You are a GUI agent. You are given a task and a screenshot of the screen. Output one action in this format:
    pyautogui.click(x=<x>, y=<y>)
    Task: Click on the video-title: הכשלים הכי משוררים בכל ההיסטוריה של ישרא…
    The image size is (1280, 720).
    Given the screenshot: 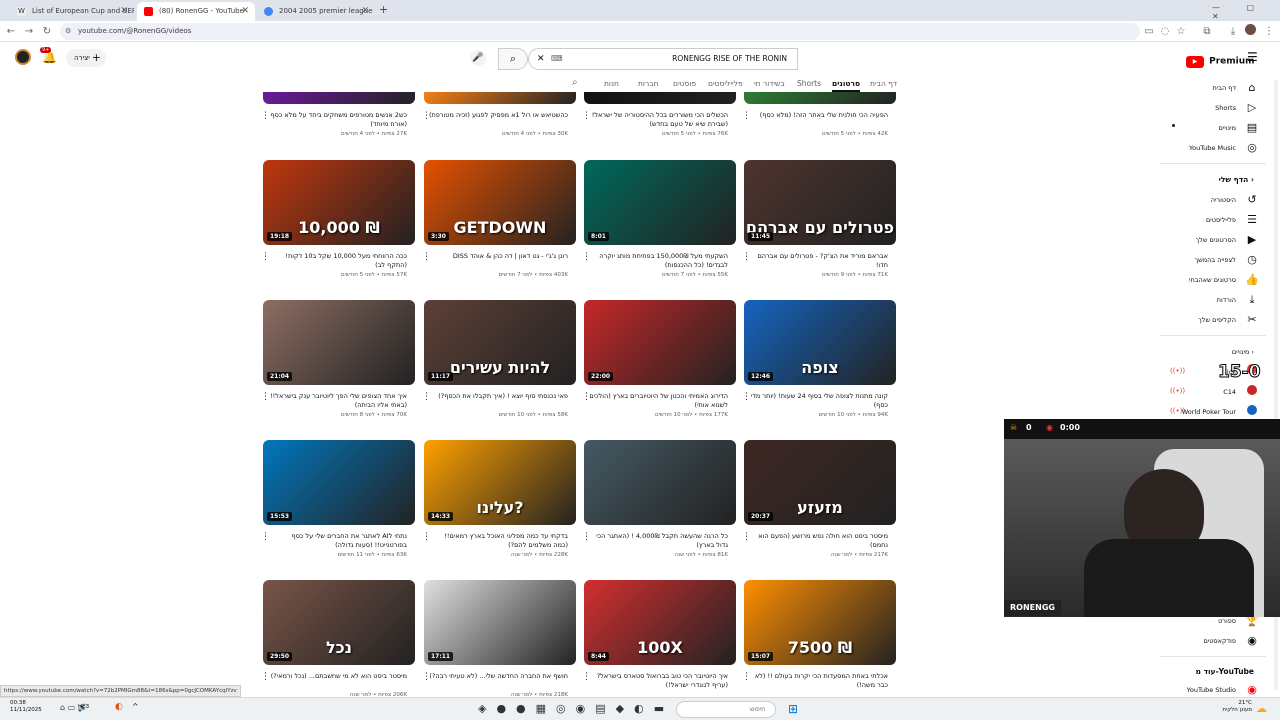 What is the action you would take?
    pyautogui.click(x=658, y=120)
    